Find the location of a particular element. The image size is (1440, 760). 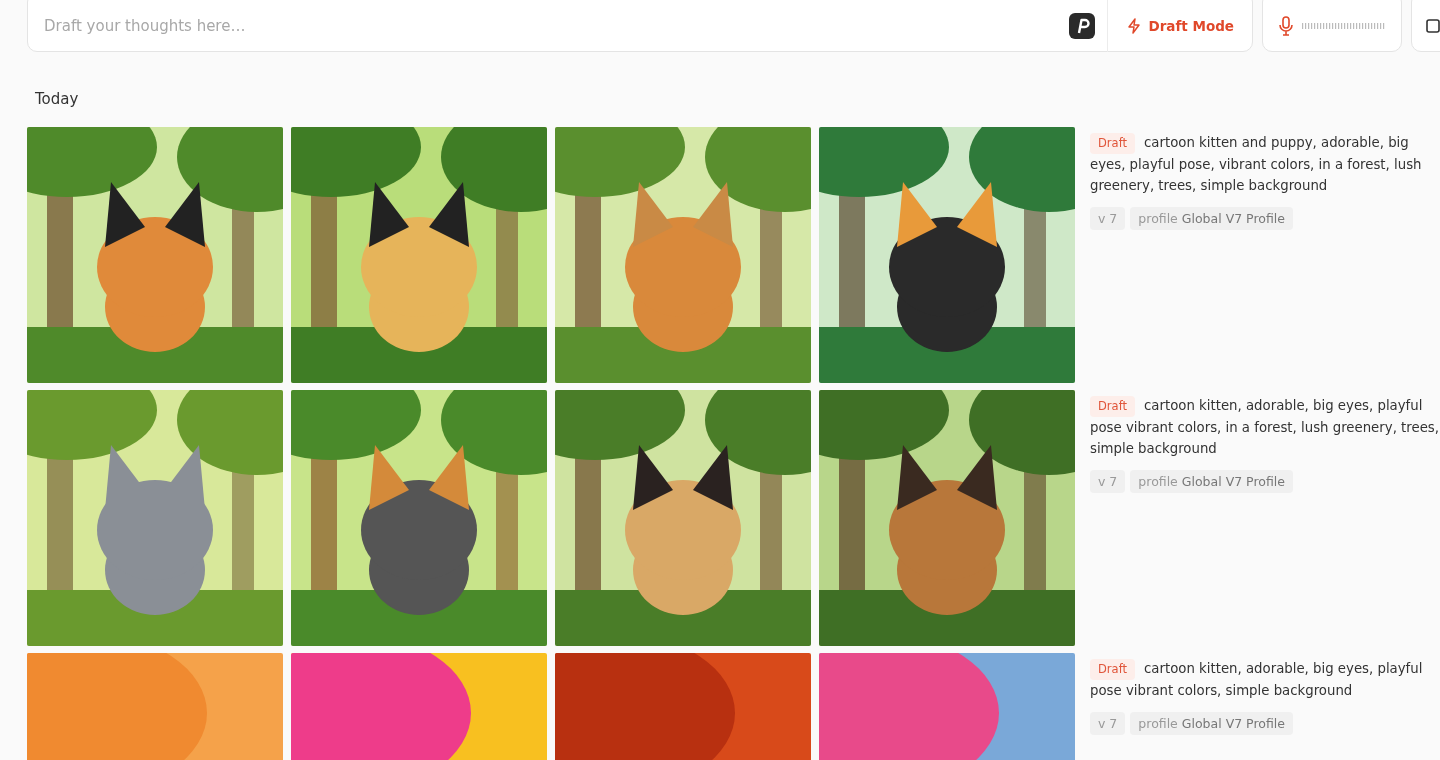

prompt-text: Draft cartoon kitten, adorable, big eyes, playful pose vibrant colors, in a forest, lush greenery, trees, simple background is located at coordinates (1265, 426).